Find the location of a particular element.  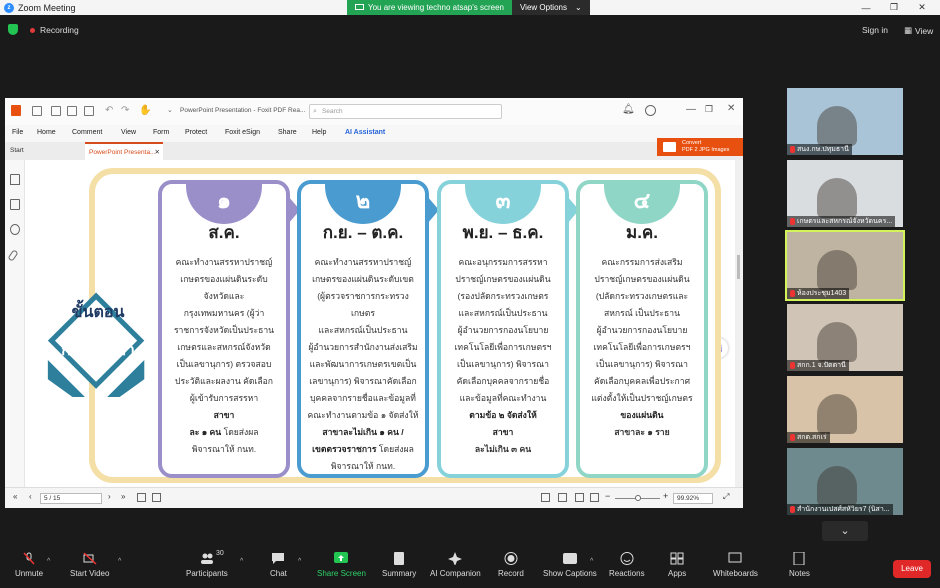

chat-button: Chat is located at coordinates (278, 565).